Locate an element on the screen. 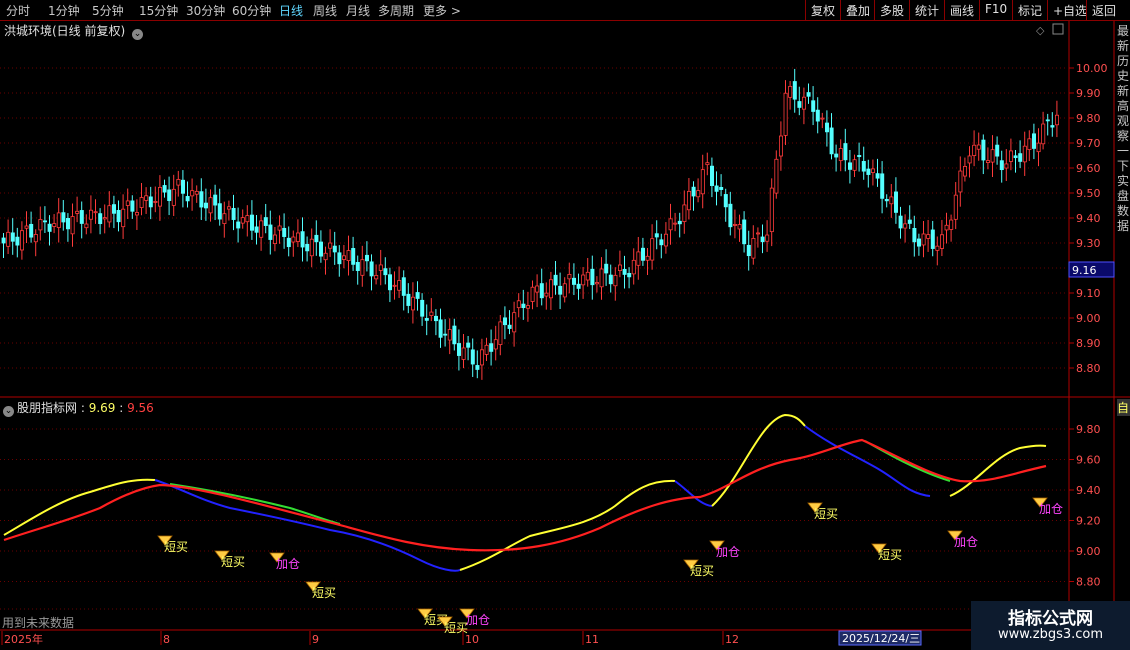 The width and height of the screenshot is (1130, 650). time-tick-label: 8 is located at coordinates (166, 639).